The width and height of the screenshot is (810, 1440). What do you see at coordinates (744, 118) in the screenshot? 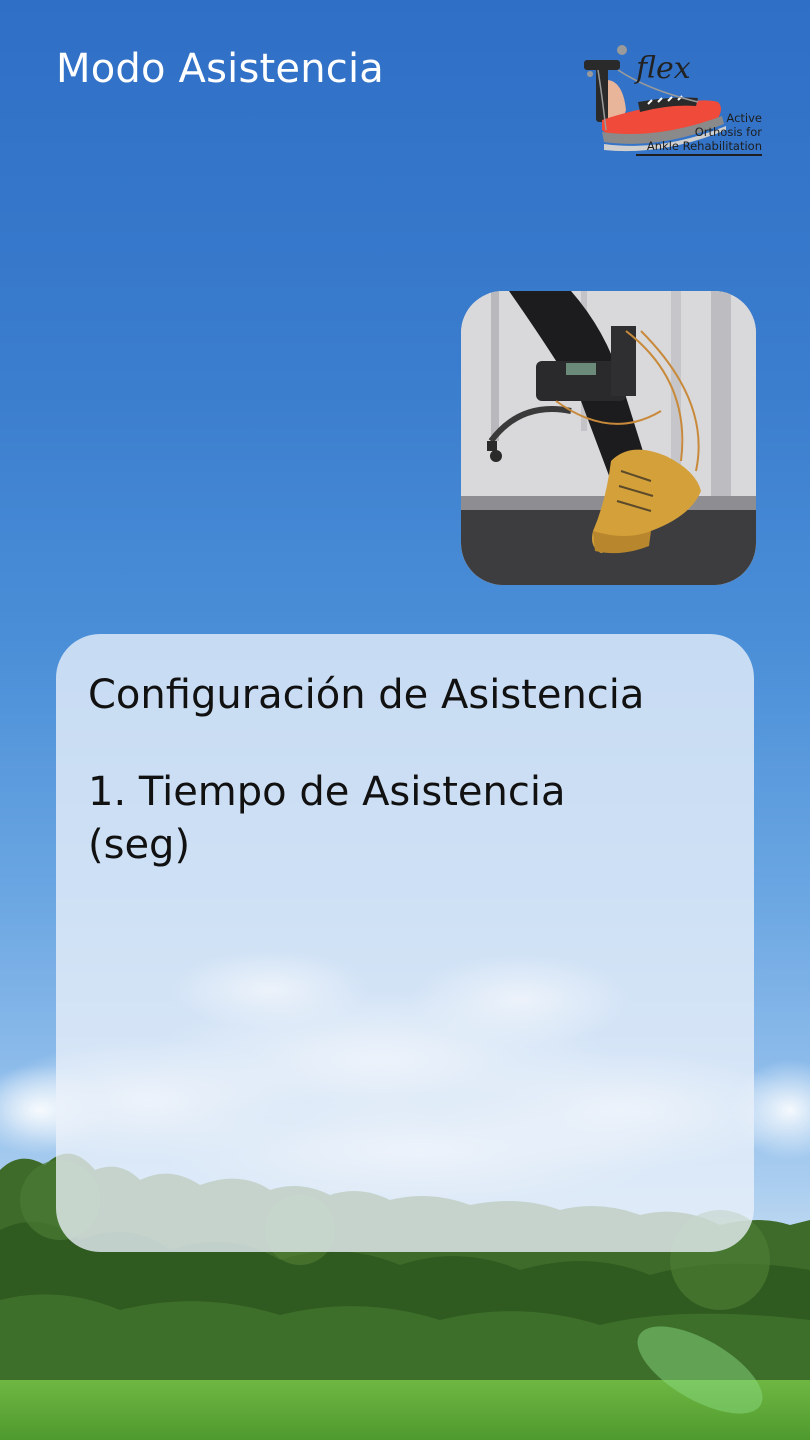
I see `logo-caption-line1: Active` at bounding box center [744, 118].